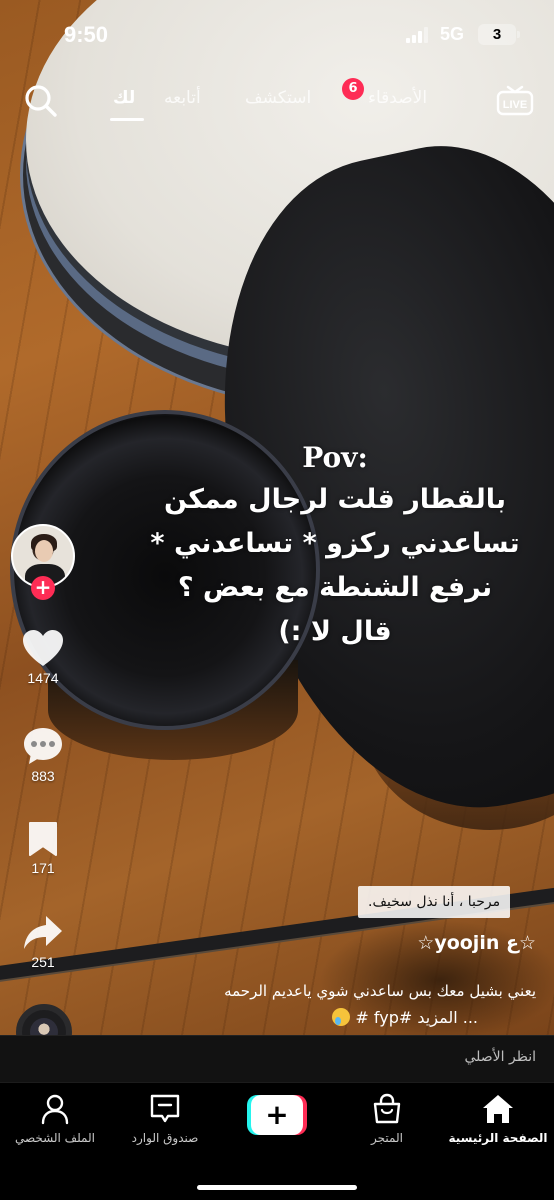 This screenshot has height=1200, width=554. Describe the element at coordinates (165, 1138) in the screenshot. I see `tab-inbox-label: صندوق الوارد` at that location.